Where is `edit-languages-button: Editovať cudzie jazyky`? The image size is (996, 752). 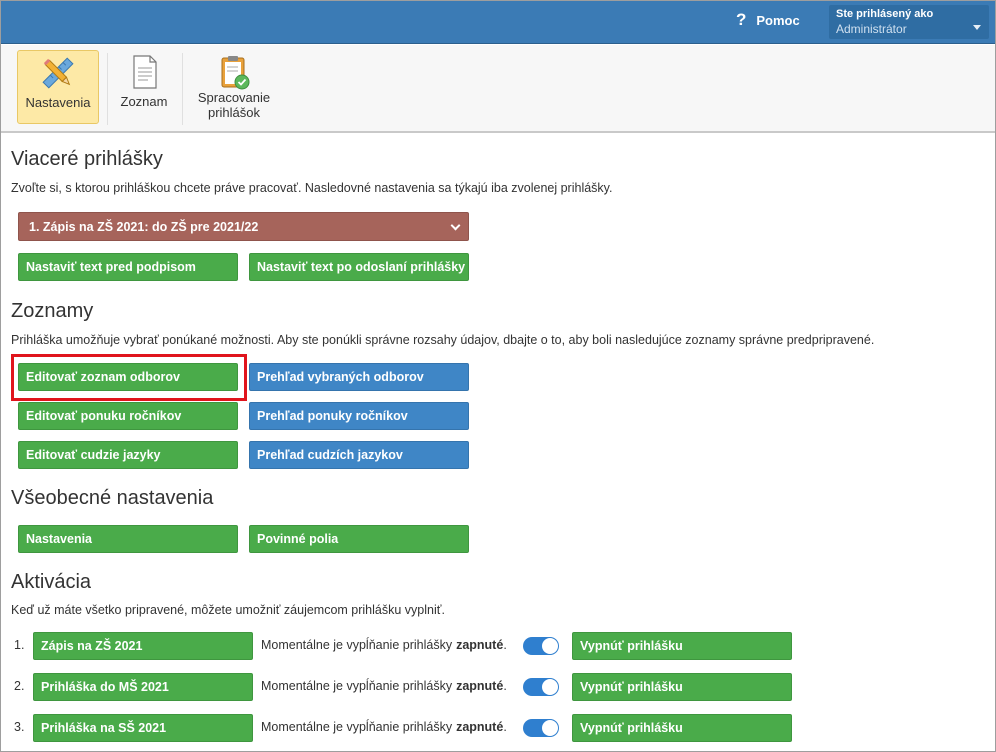 edit-languages-button: Editovať cudzie jazyky is located at coordinates (128, 455).